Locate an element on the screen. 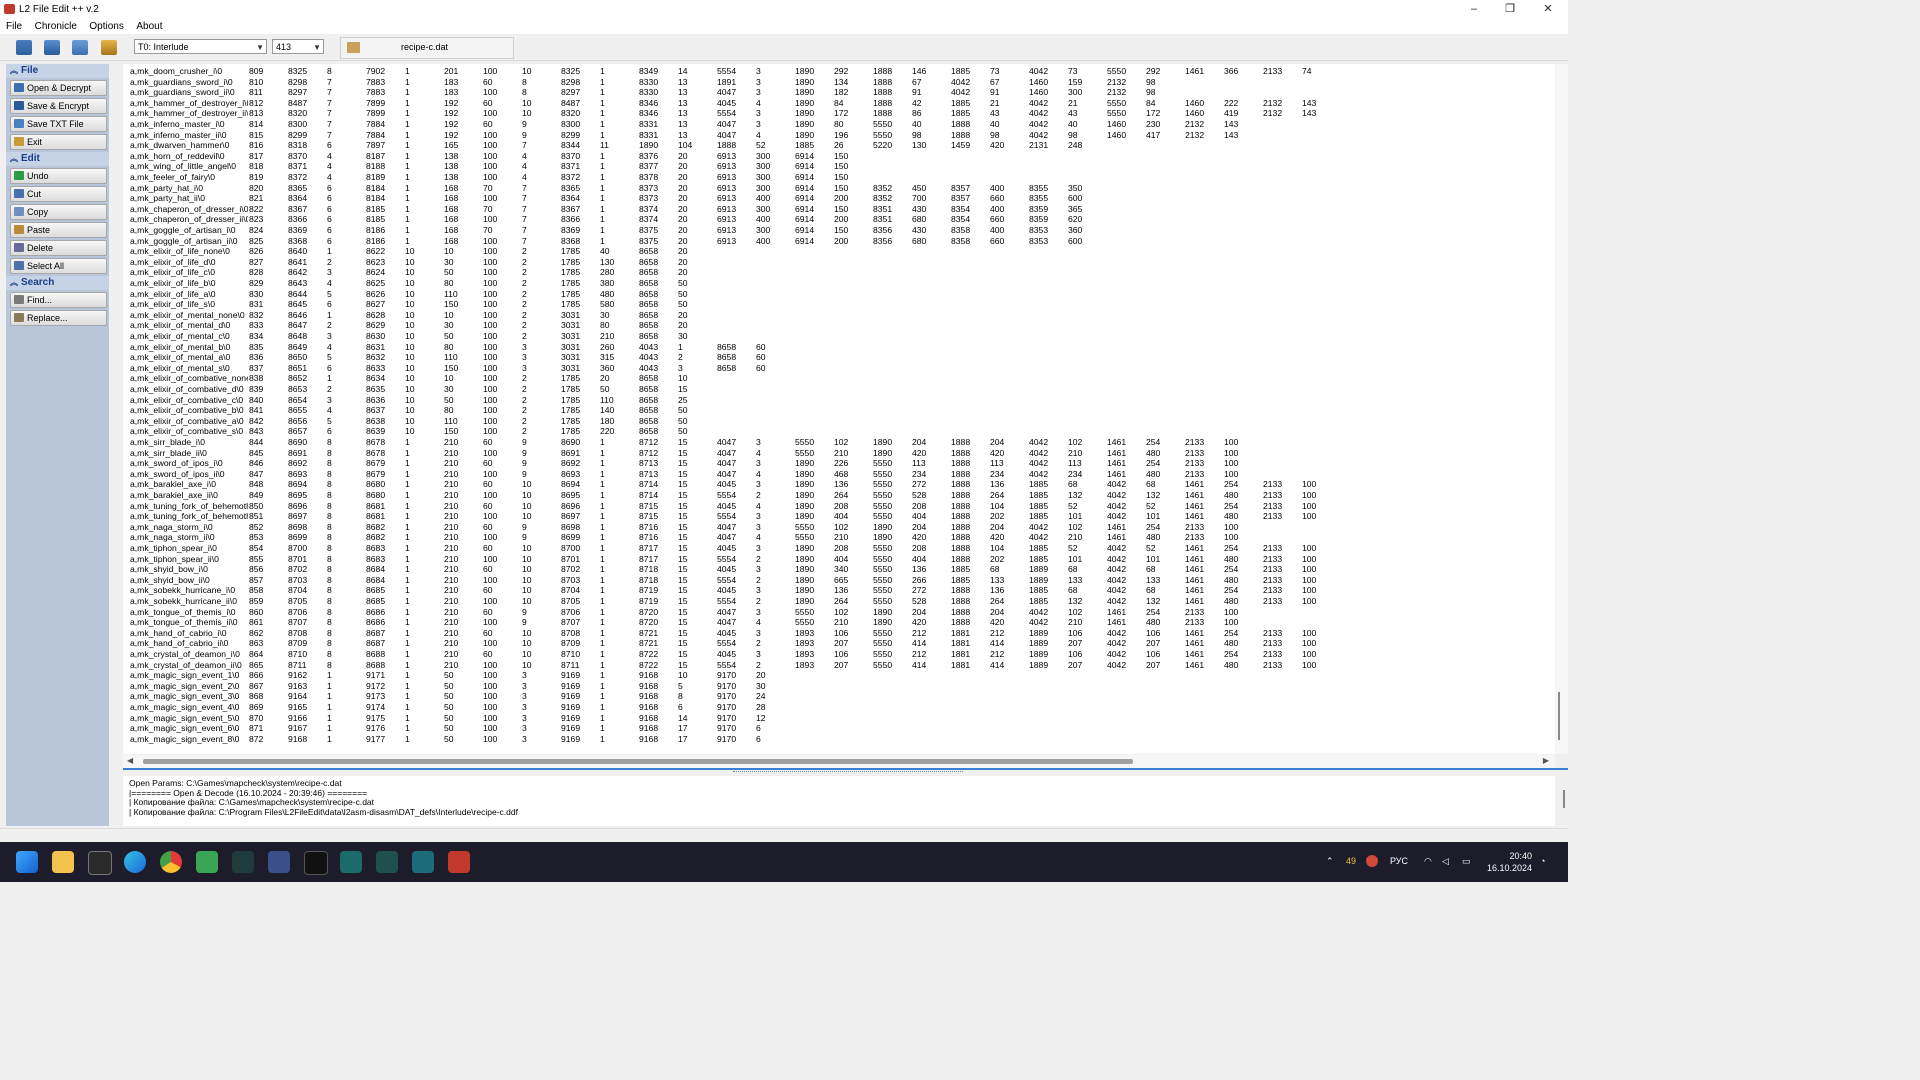  row-value-cell: 8653 is located at coordinates (297, 389).